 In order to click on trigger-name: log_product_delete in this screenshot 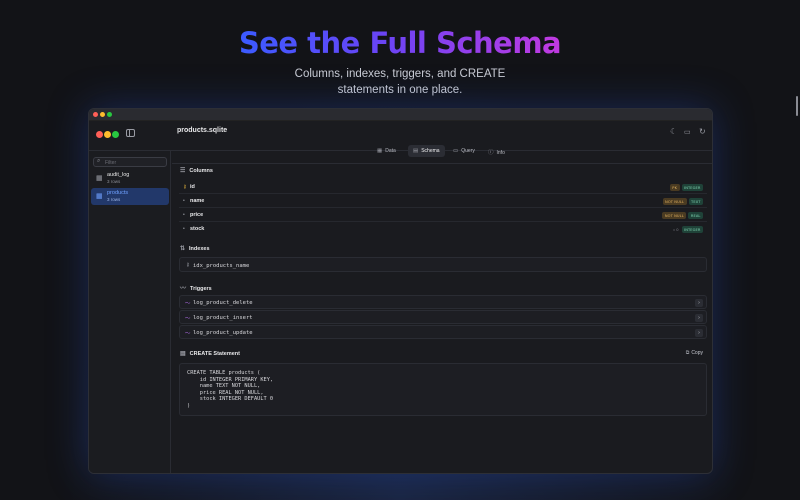, I will do `click(223, 302)`.